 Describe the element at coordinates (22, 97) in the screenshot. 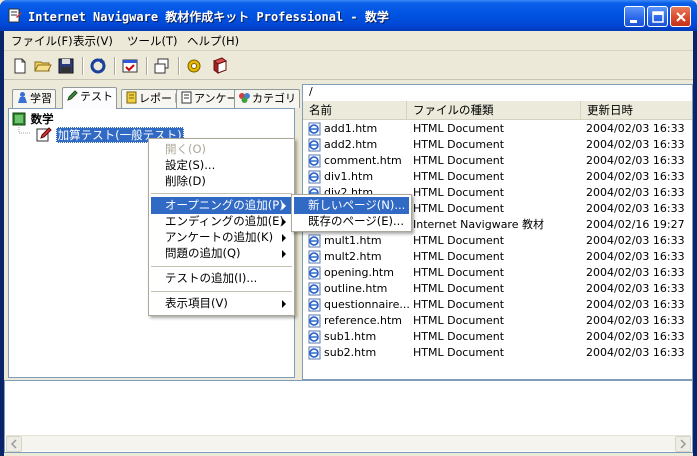

I see `person-icon` at that location.